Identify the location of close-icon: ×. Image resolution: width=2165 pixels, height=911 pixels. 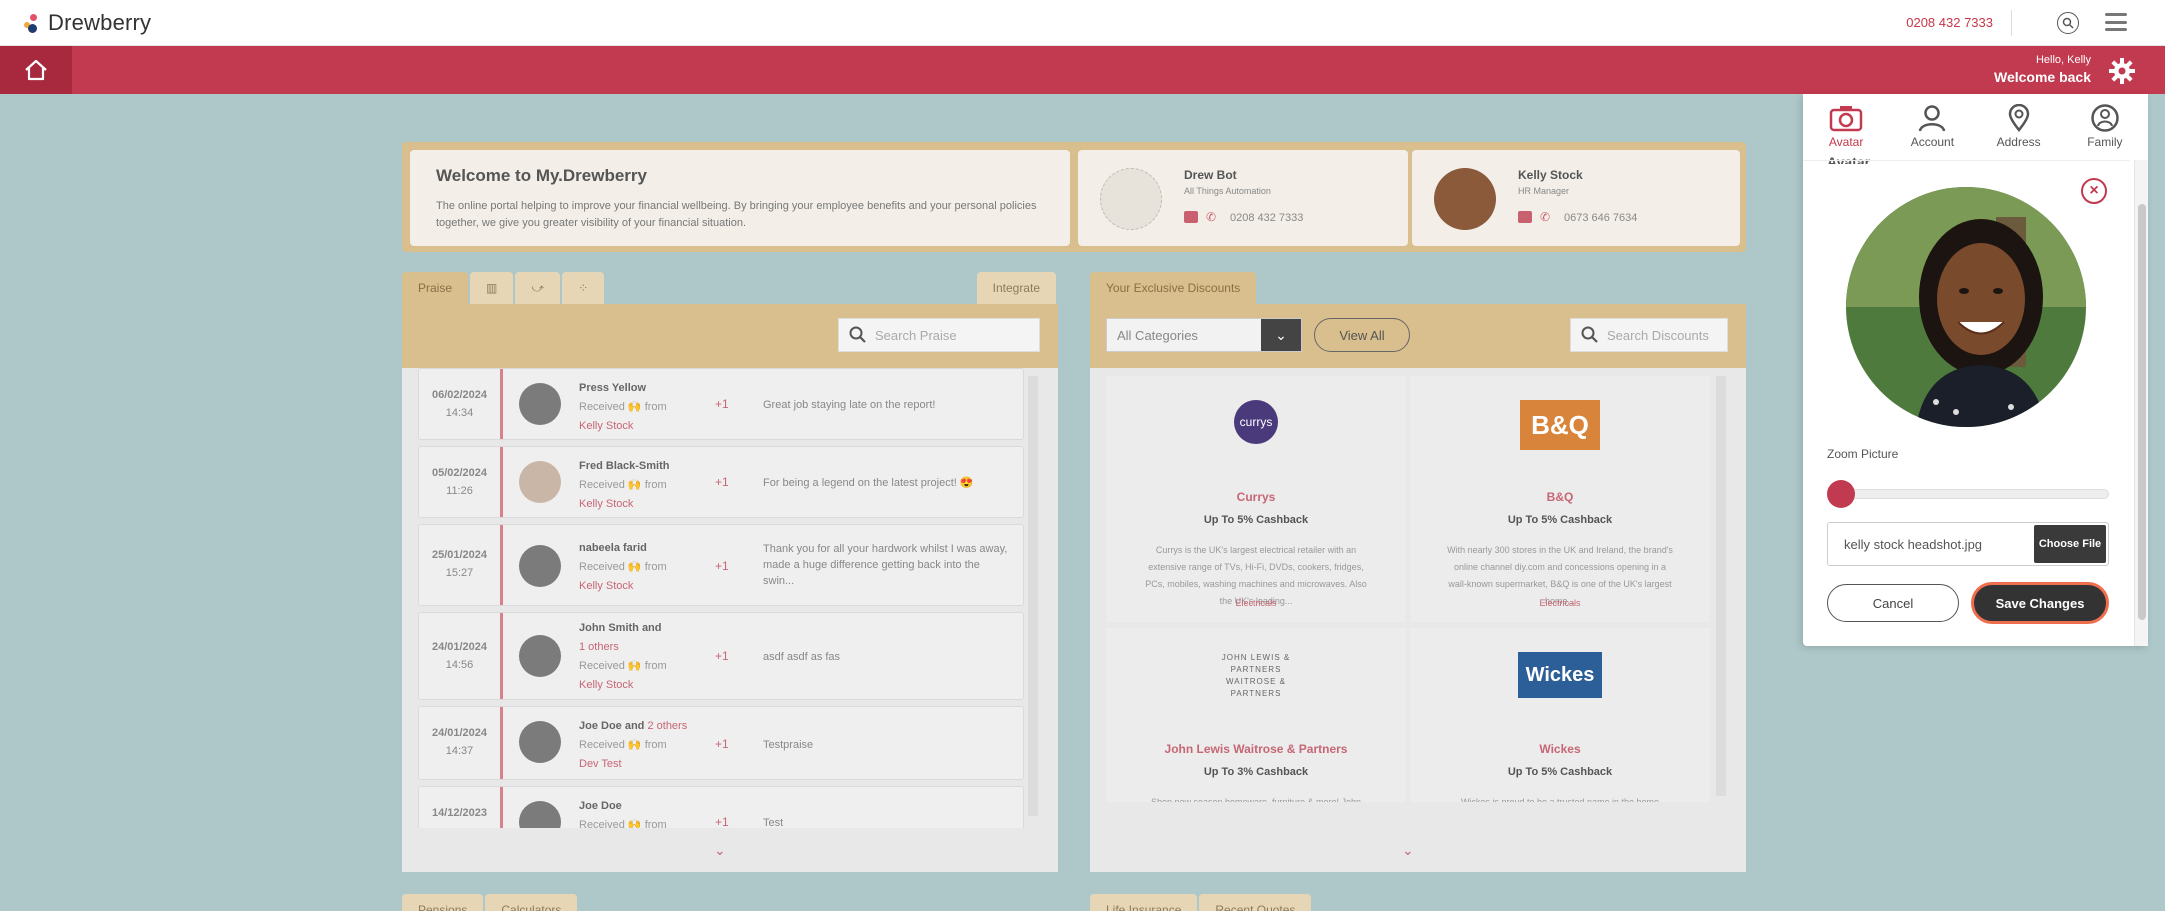
(2094, 191).